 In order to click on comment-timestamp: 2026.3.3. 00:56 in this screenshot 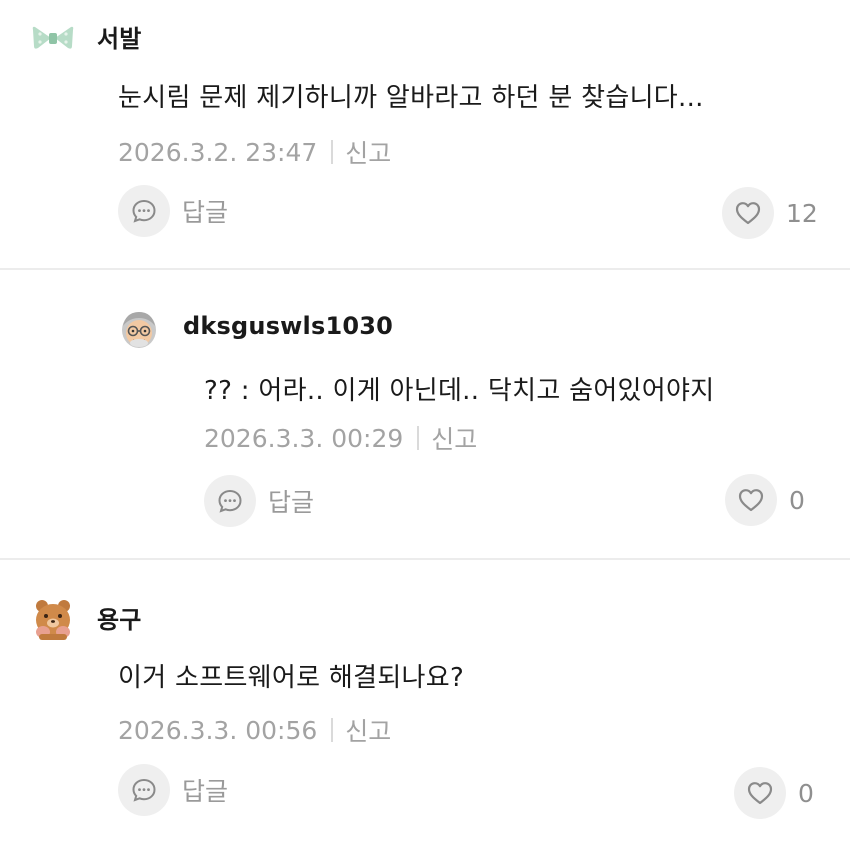, I will do `click(218, 730)`.